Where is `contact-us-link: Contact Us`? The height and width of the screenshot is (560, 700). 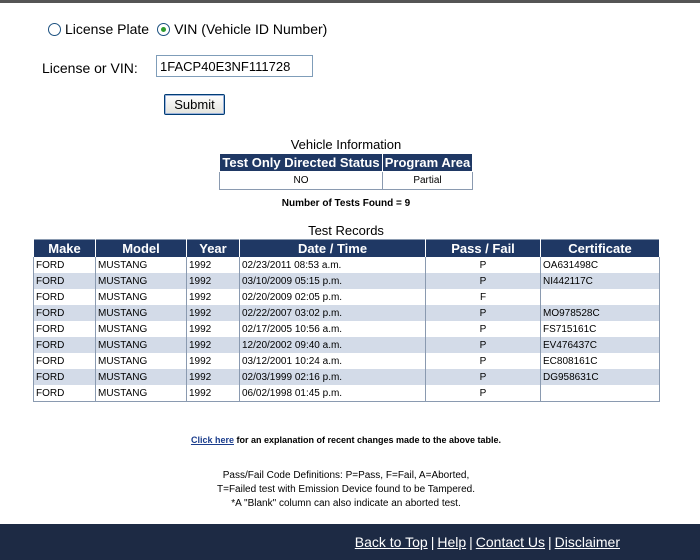 contact-us-link: Contact Us is located at coordinates (510, 542).